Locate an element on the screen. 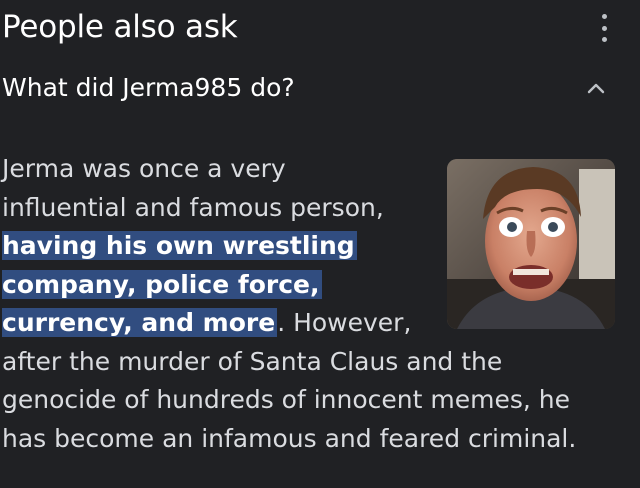 Image resolution: width=640 pixels, height=488 pixels. answer-line: after the murder of Santa Claus and the is located at coordinates (252, 361).